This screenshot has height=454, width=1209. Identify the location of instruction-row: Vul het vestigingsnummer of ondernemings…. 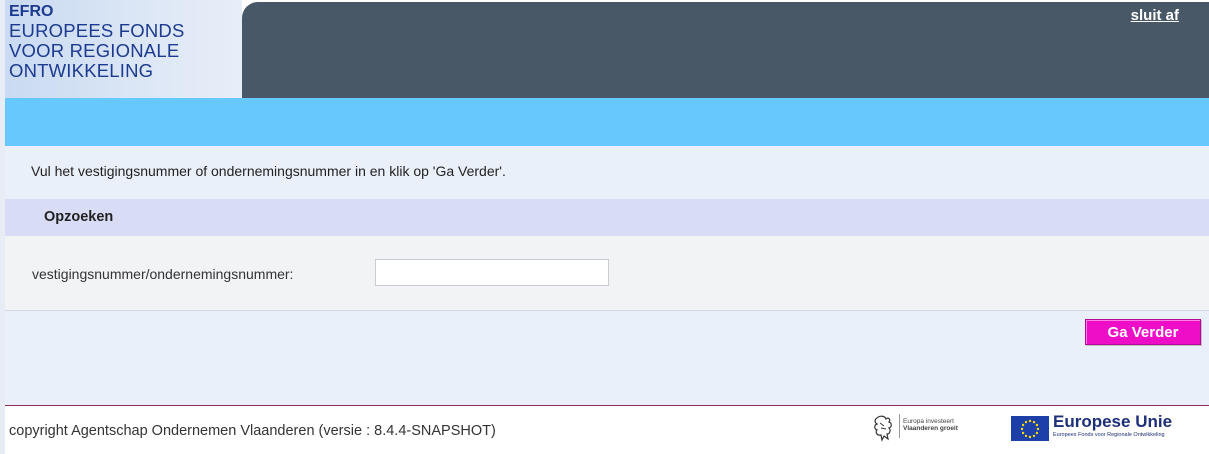
(607, 172).